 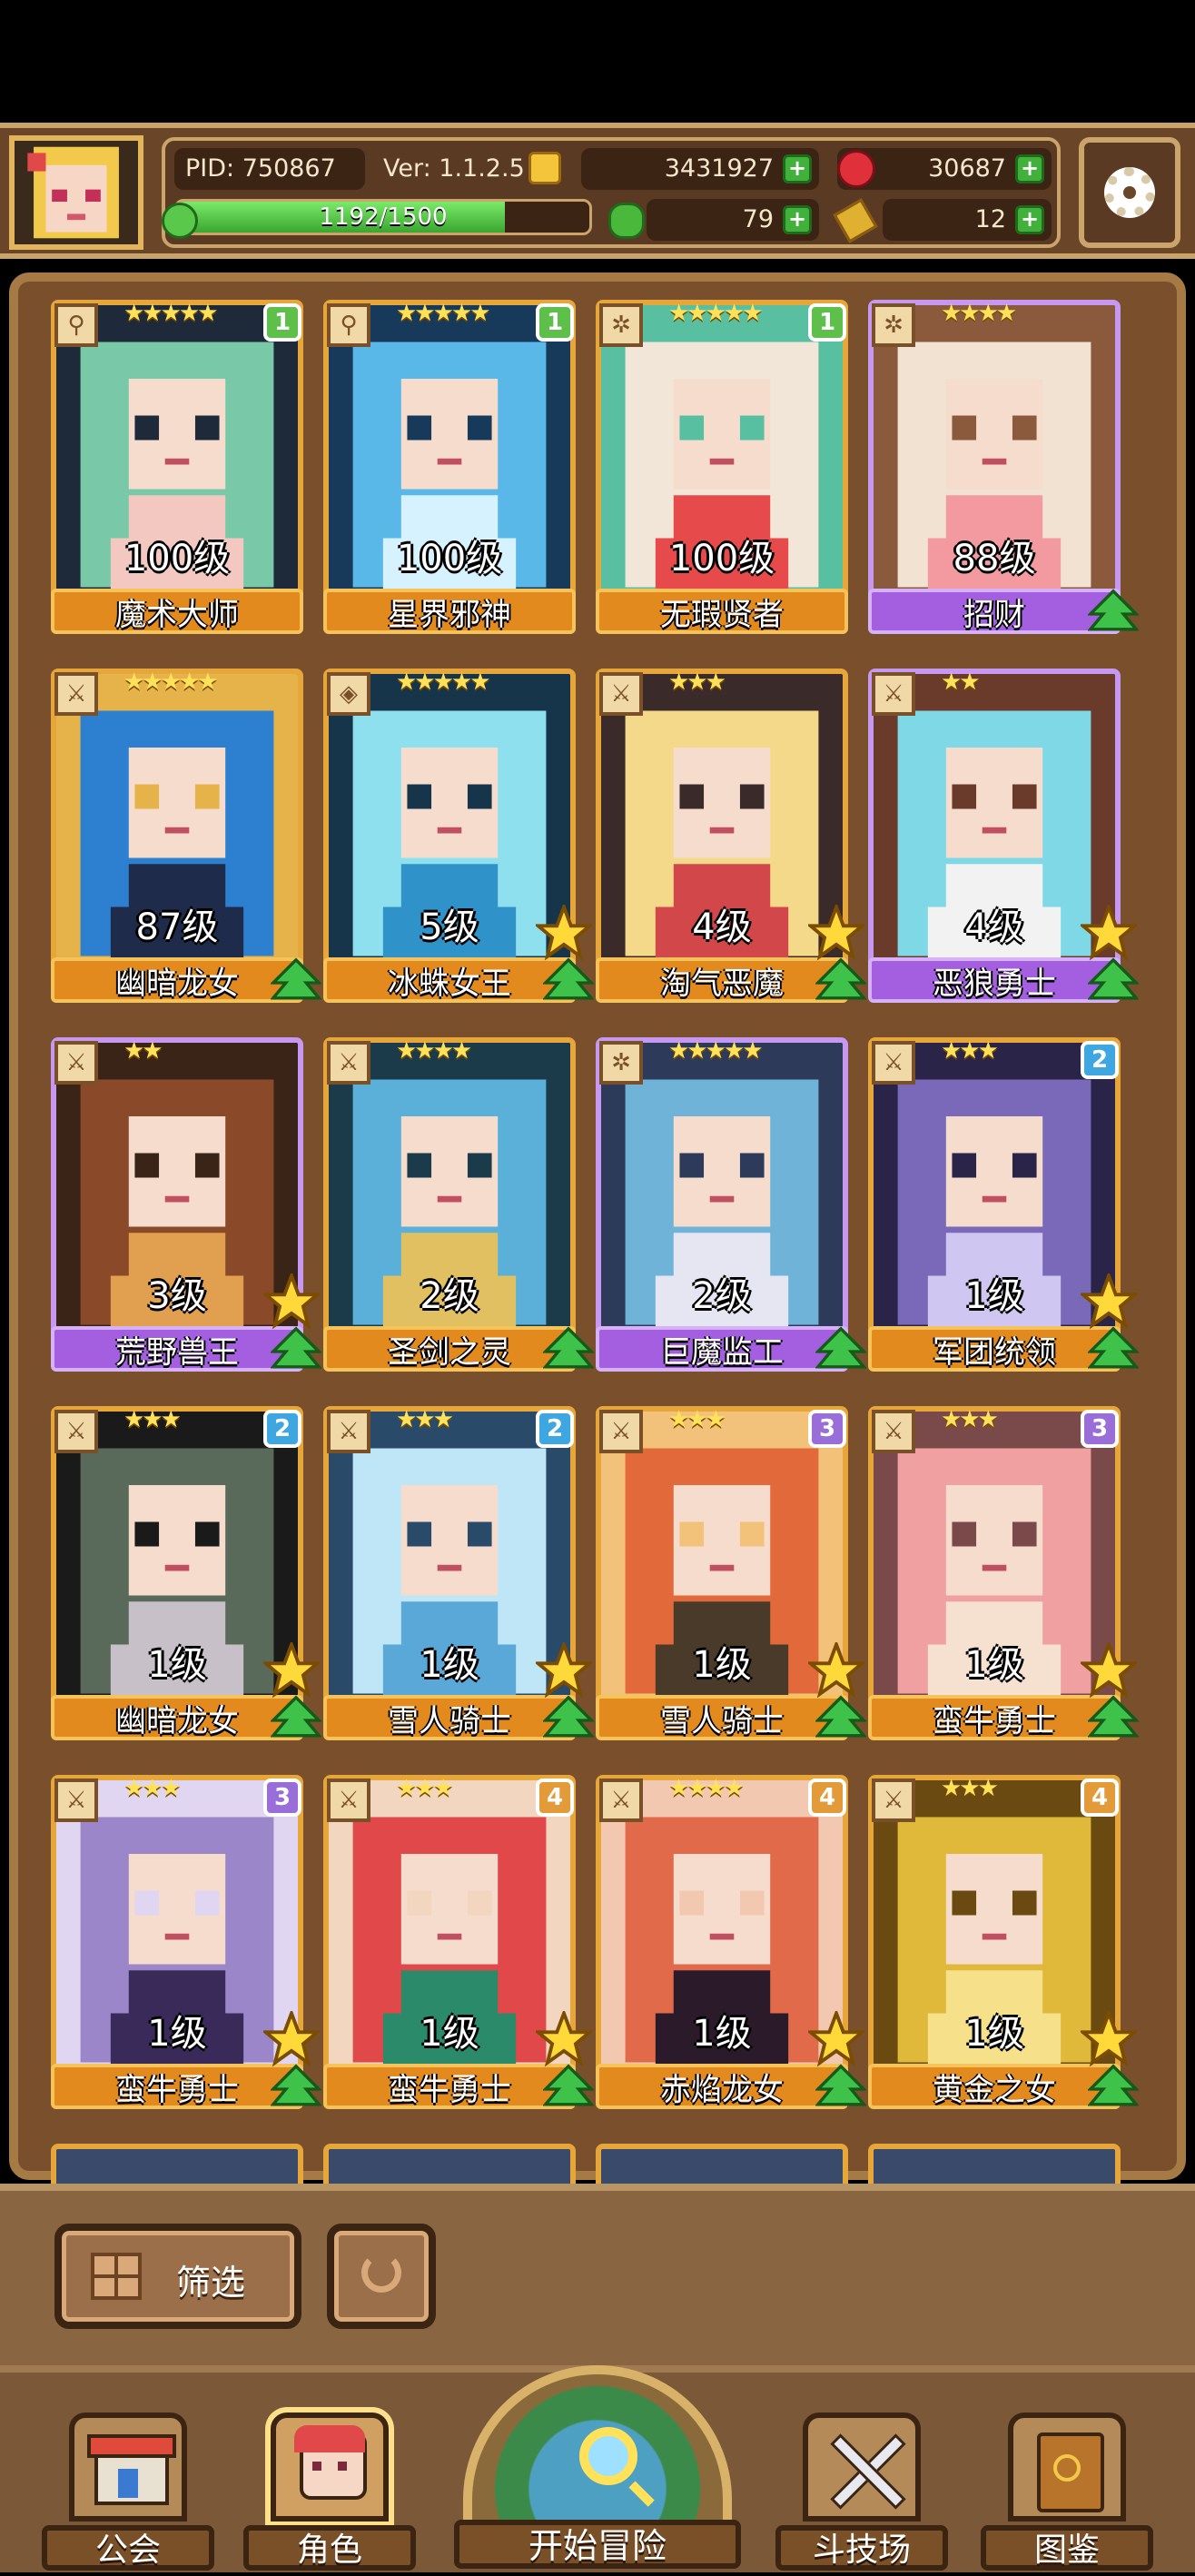 I want to click on character-name: 赤焰龙女, so click(x=722, y=2086).